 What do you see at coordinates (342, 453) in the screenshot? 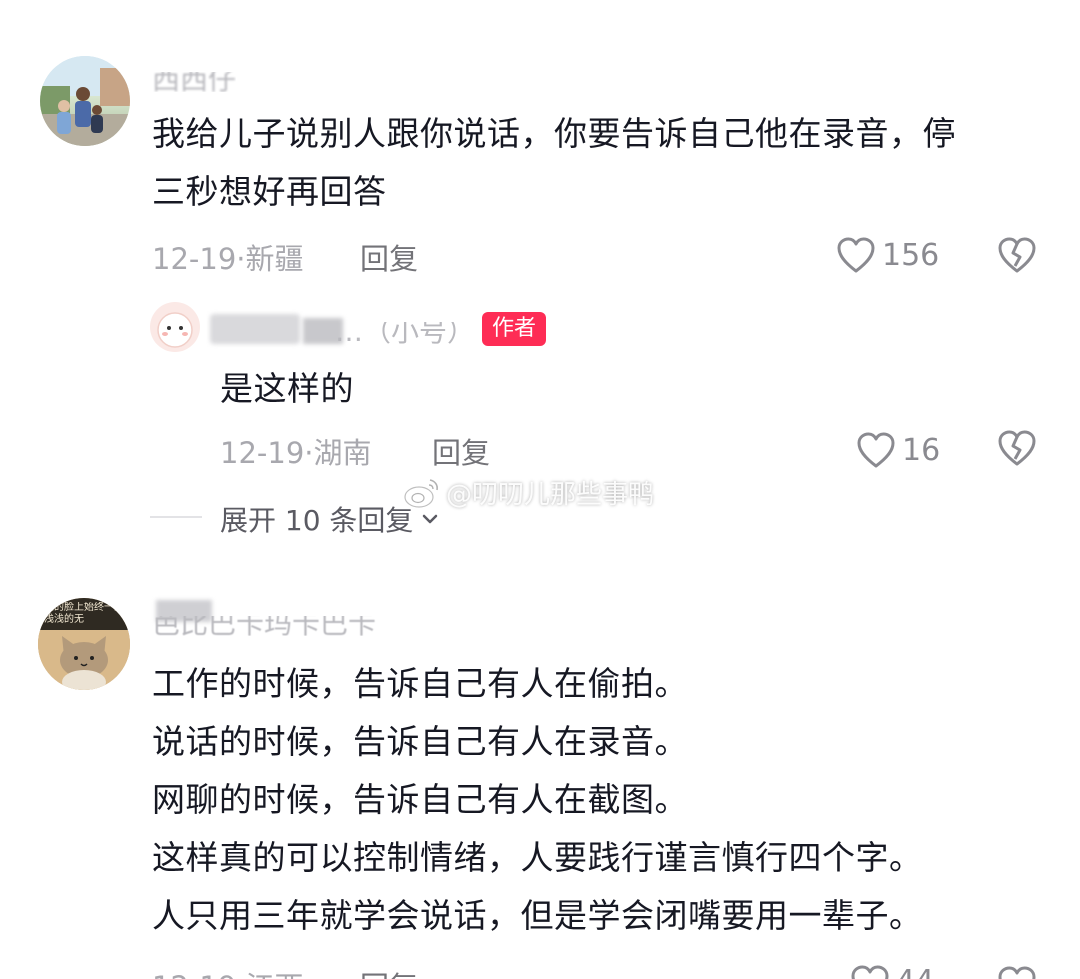
I see `reply-location: 湖南` at bounding box center [342, 453].